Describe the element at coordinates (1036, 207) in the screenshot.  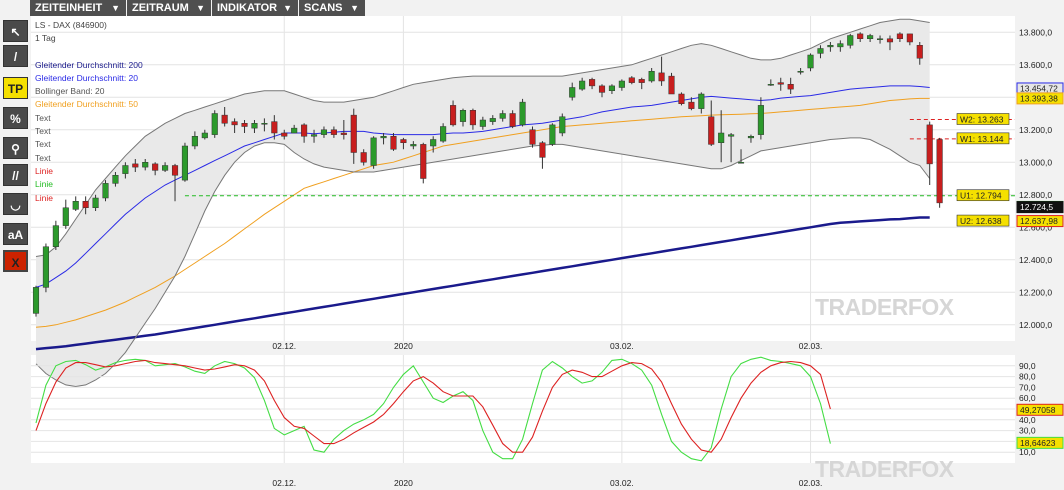
I see `price-tag-text: 12.724,5` at that location.